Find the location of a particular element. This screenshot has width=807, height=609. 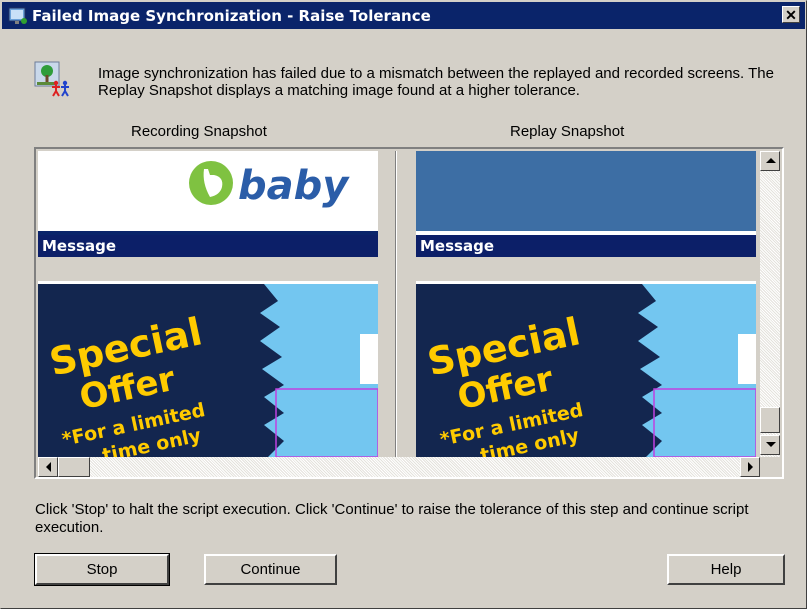

horizontal-scrollbar is located at coordinates (399, 467).